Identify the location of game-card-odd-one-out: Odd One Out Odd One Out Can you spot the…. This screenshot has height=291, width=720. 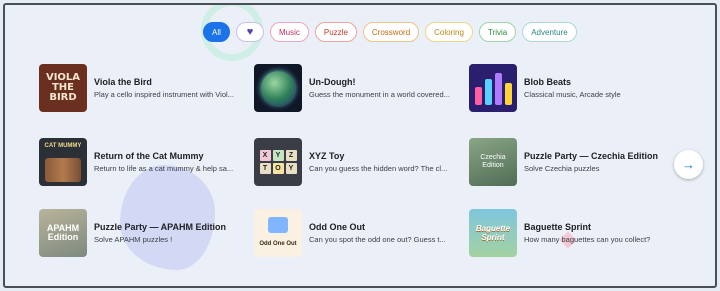
(356, 233).